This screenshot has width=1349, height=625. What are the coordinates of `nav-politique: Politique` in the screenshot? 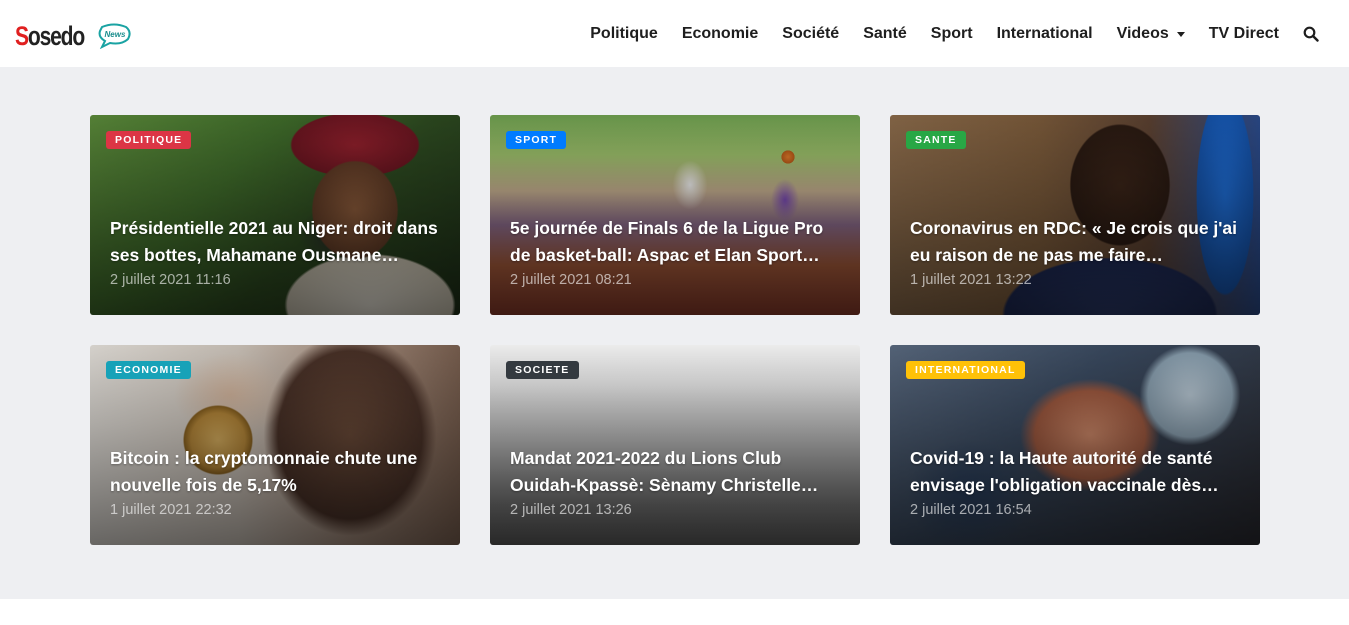 It's located at (624, 34).